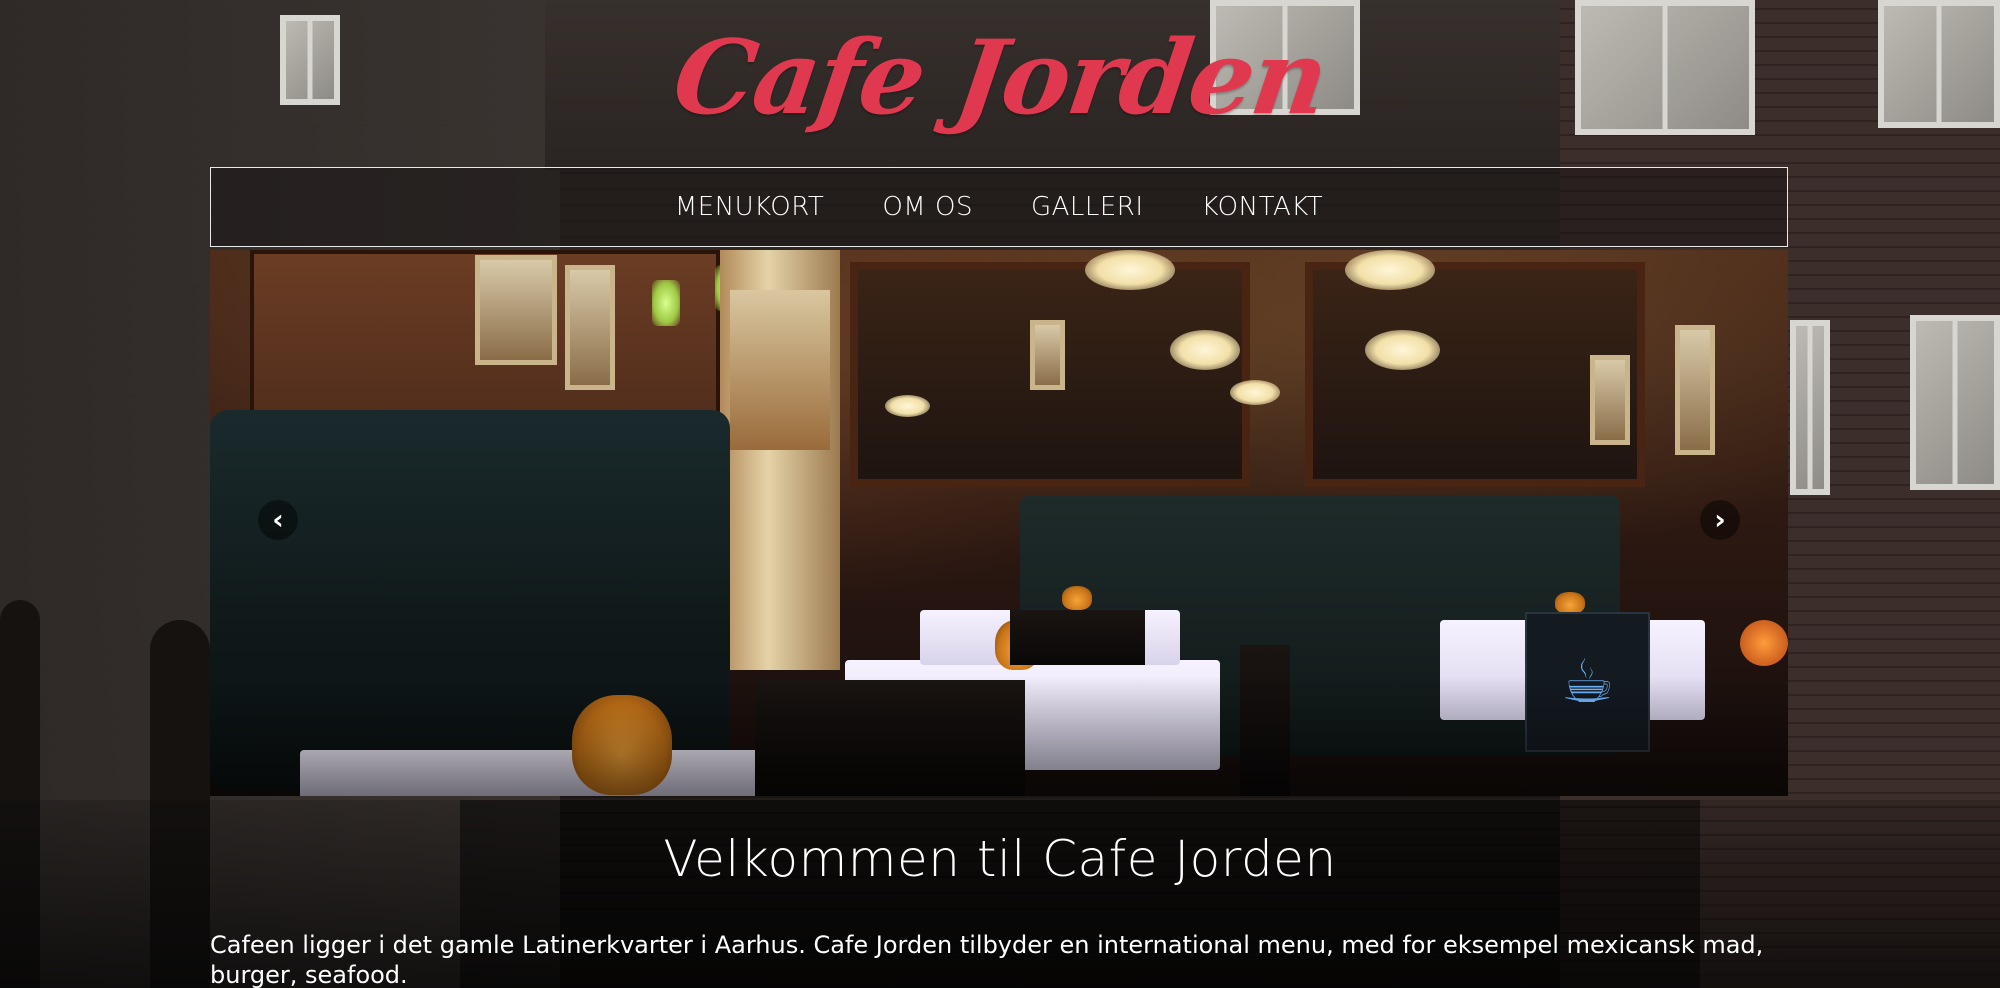  I want to click on nav-item-menukort: MENUKORT, so click(750, 207).